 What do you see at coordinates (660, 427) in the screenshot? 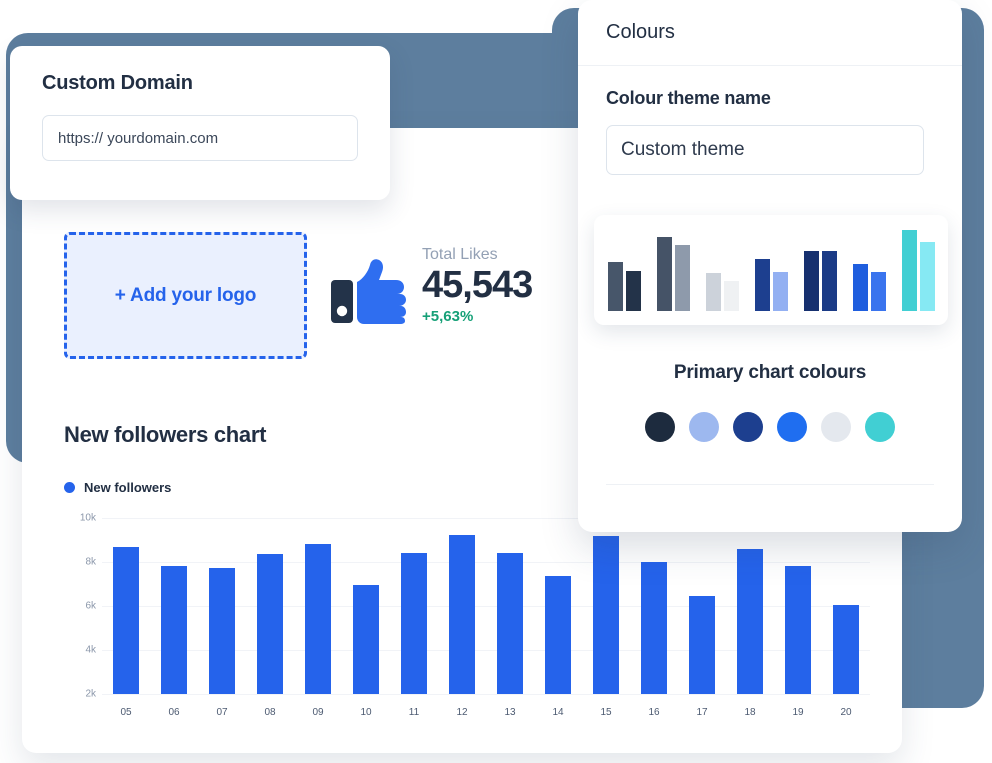
I see `swatch-dark-navy` at bounding box center [660, 427].